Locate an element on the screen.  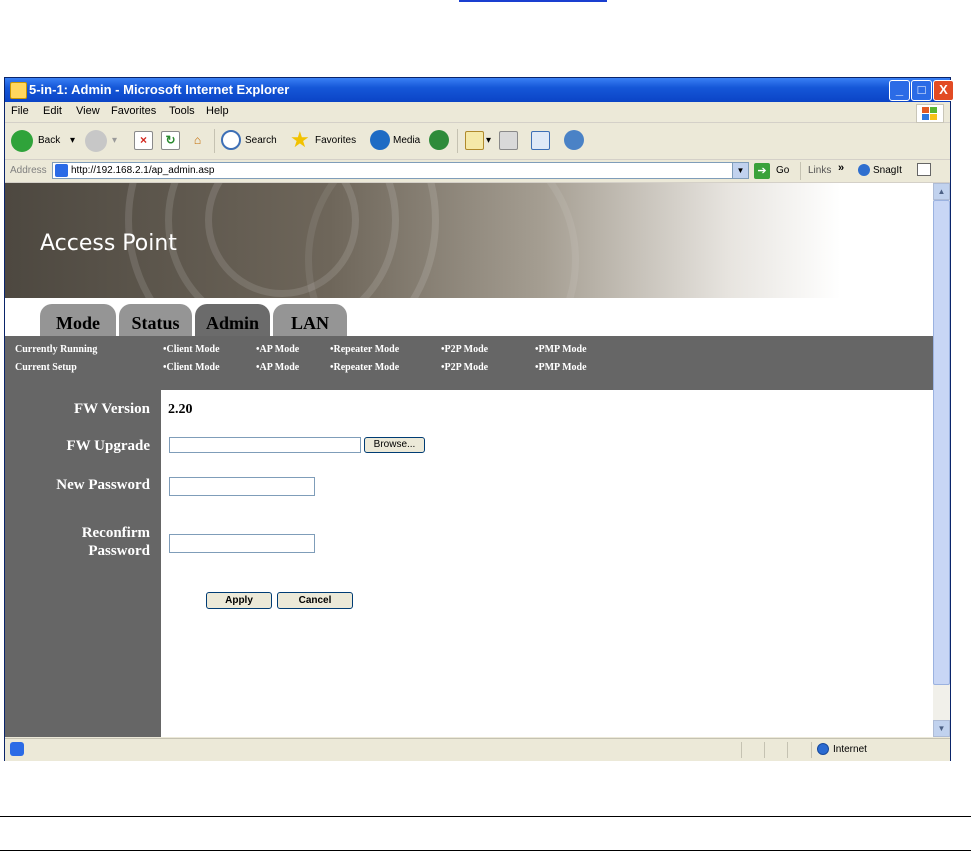
fw-upgrade-label: FW Upgrade is located at coordinates (108, 446).